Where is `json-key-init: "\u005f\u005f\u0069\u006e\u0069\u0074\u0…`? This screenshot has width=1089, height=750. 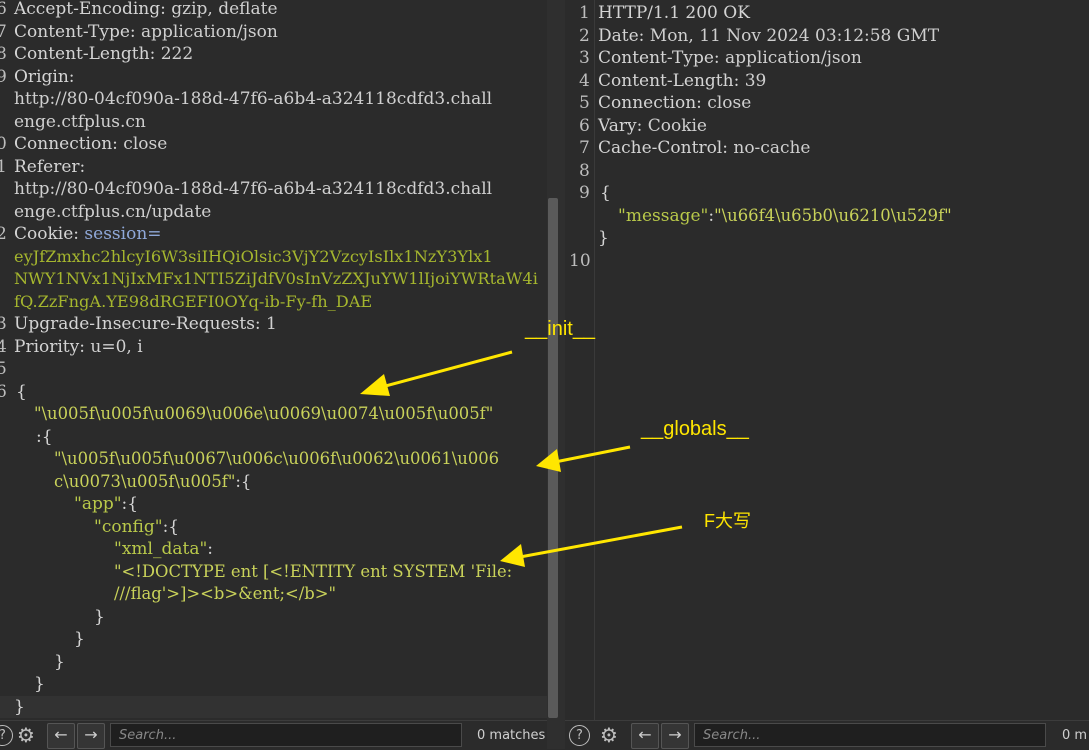 json-key-init: "\u005f\u005f\u0069\u006e\u0069\u0074\u0… is located at coordinates (264, 413).